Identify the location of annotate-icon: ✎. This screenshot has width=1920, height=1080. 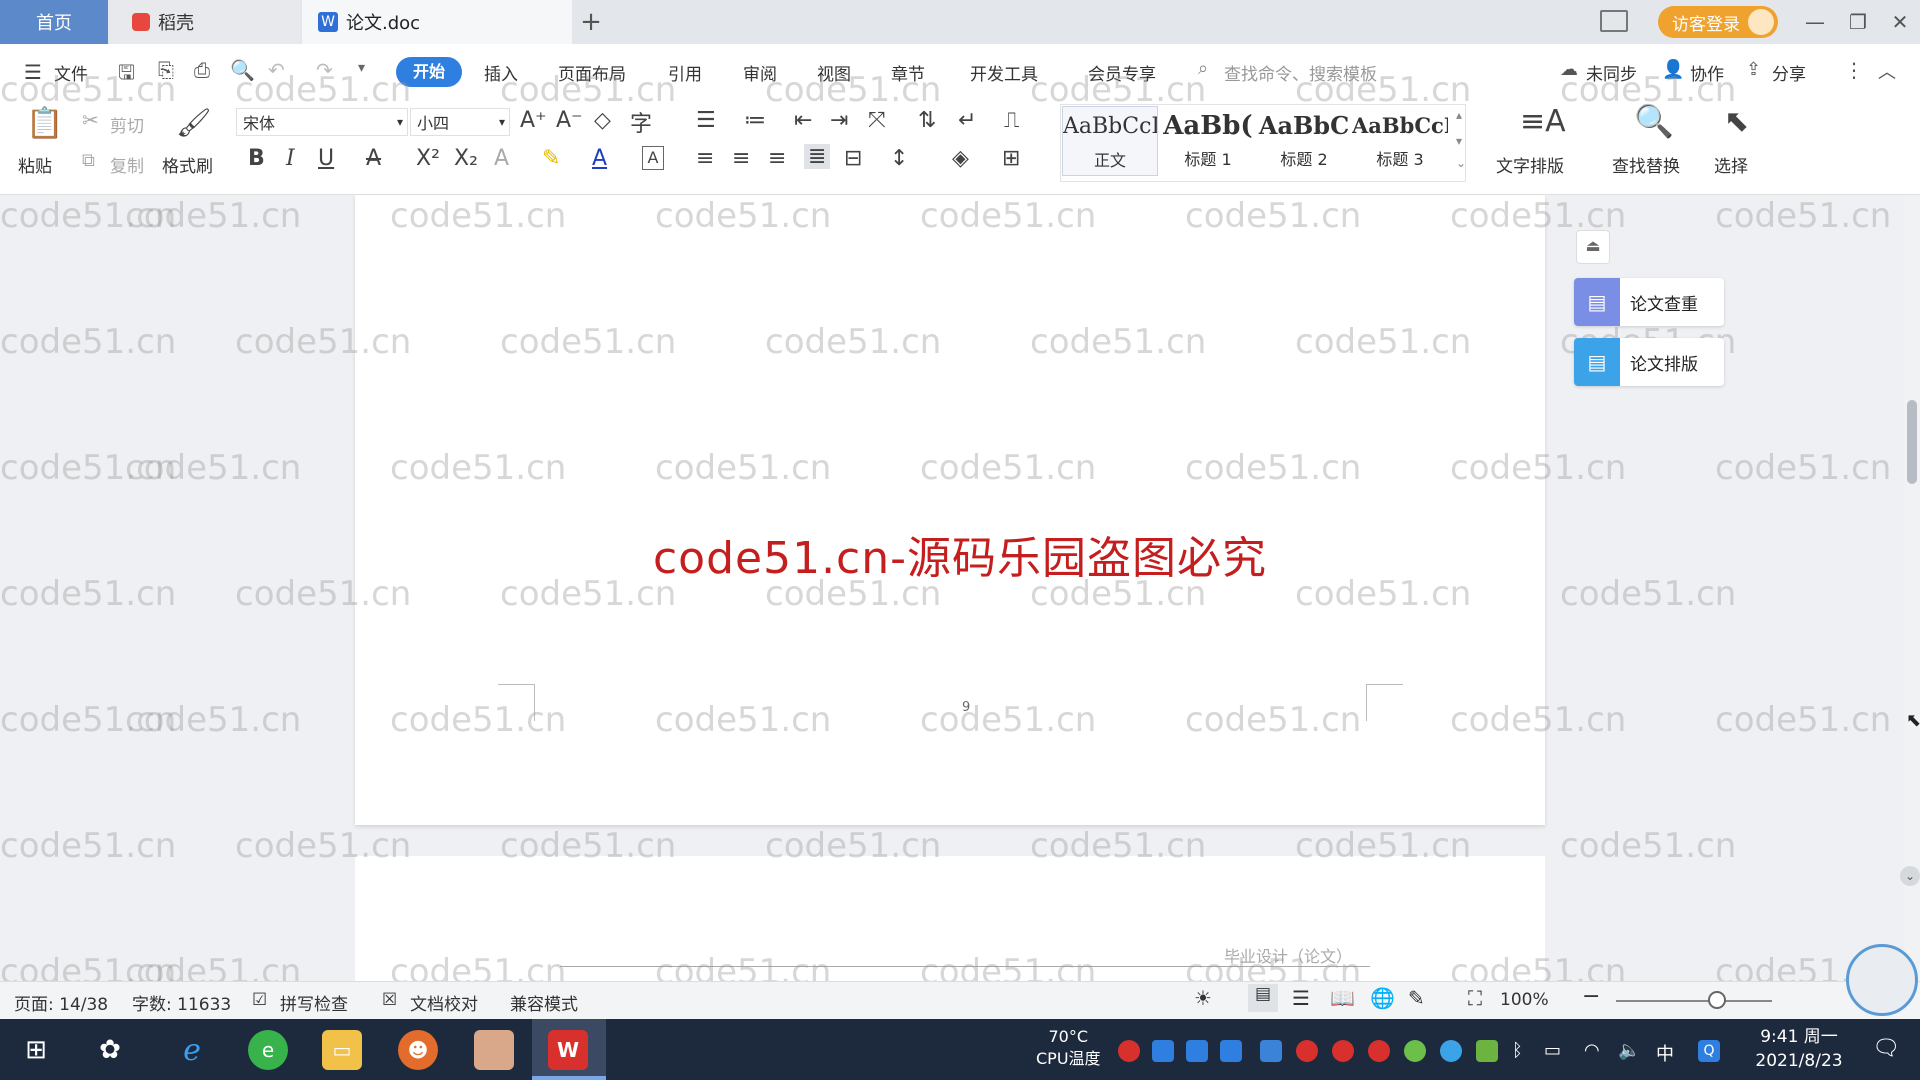
(1416, 998).